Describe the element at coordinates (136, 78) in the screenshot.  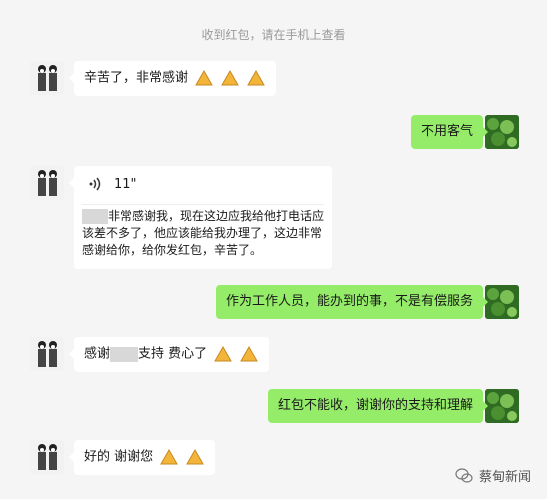
I see `message-text: 辛苦了，非常感谢` at that location.